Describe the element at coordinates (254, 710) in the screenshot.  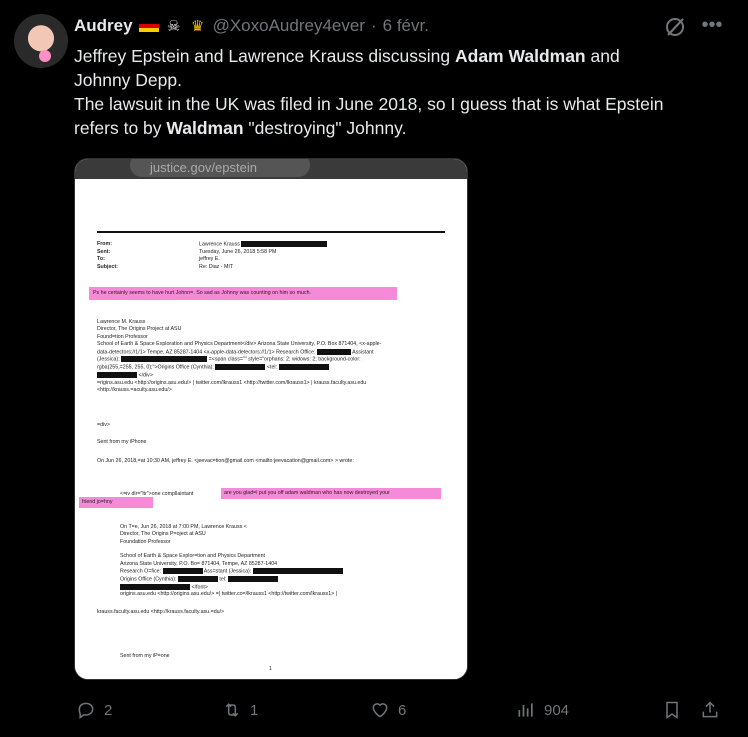
I see `repost-count: 1` at that location.